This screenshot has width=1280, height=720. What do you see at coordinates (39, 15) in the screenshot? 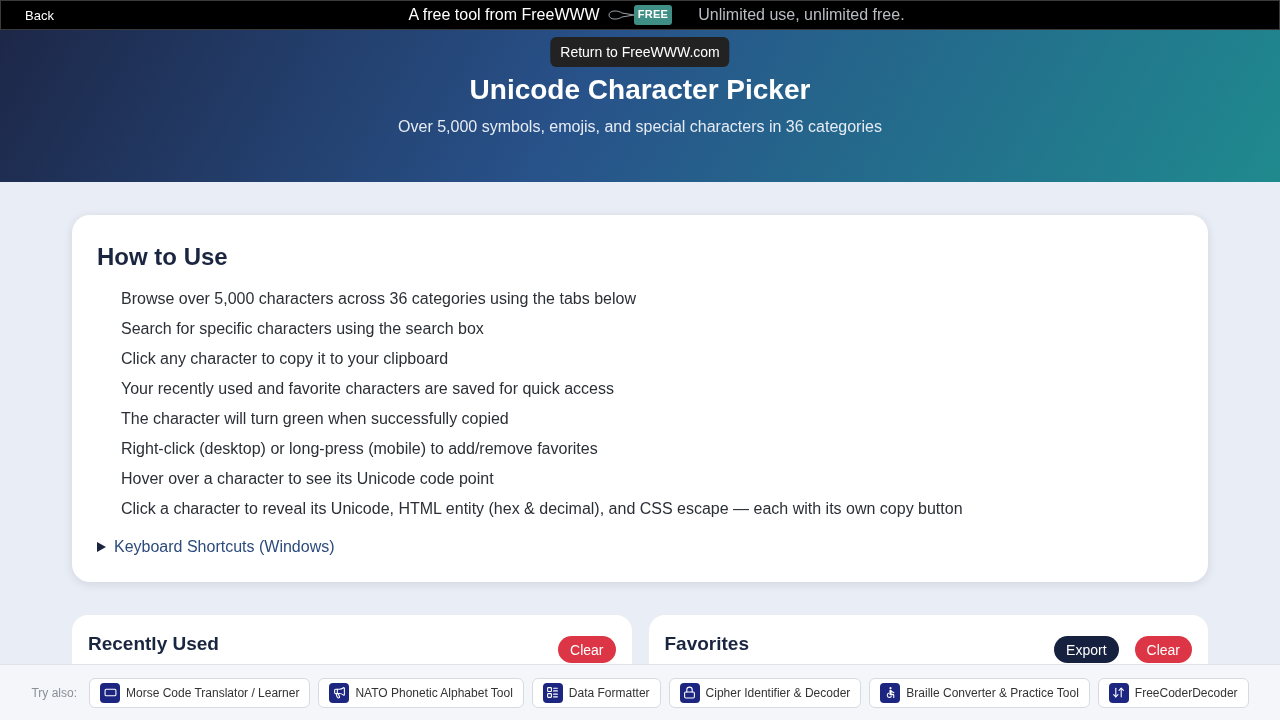
I see `back-link: Back` at bounding box center [39, 15].